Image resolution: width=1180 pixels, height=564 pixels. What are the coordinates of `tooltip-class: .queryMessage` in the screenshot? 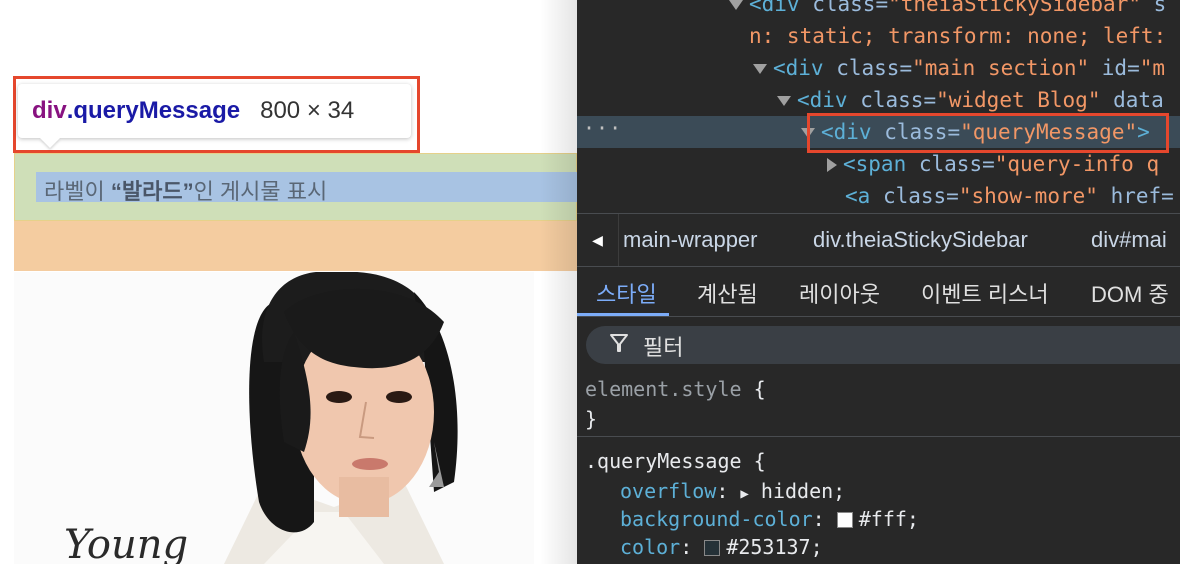 It's located at (153, 110).